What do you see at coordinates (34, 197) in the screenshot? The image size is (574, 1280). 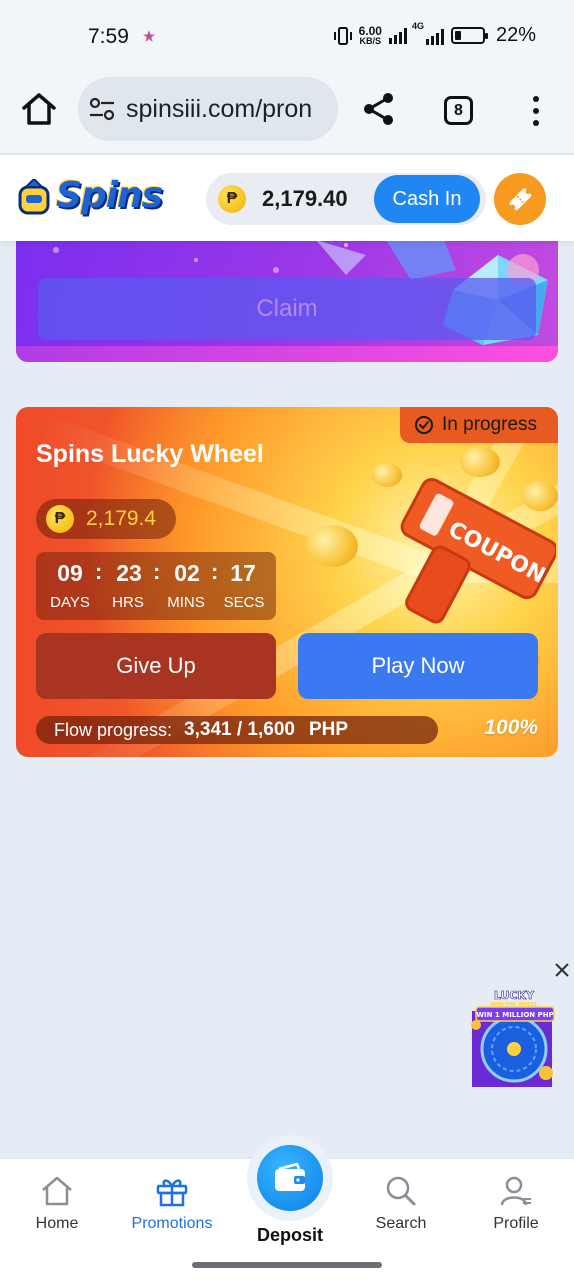 I see `logo-mascot-icon` at bounding box center [34, 197].